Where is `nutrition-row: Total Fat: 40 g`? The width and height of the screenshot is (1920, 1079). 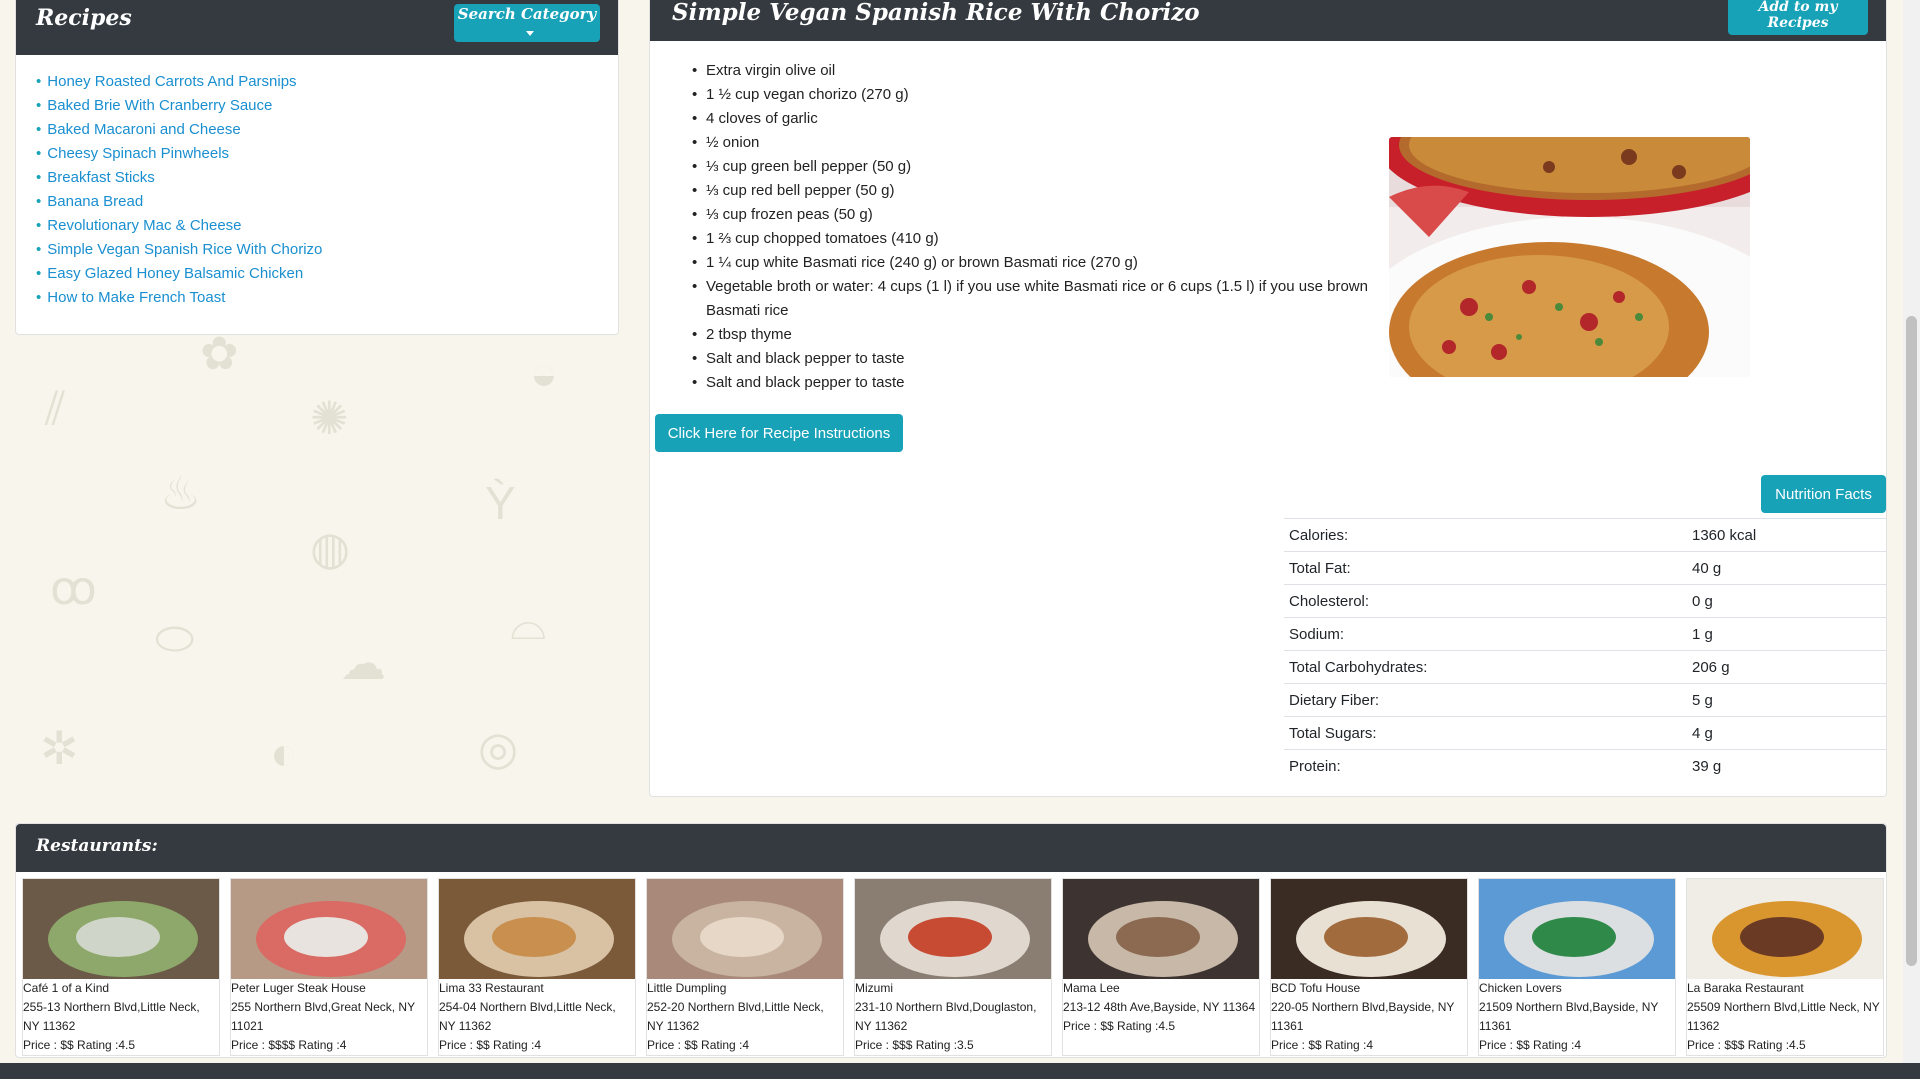
nutrition-row: Total Fat: 40 g is located at coordinates (1585, 568).